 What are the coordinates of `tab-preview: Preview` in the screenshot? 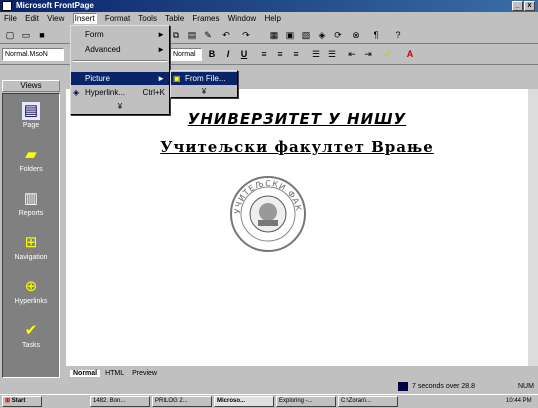 It's located at (144, 373).